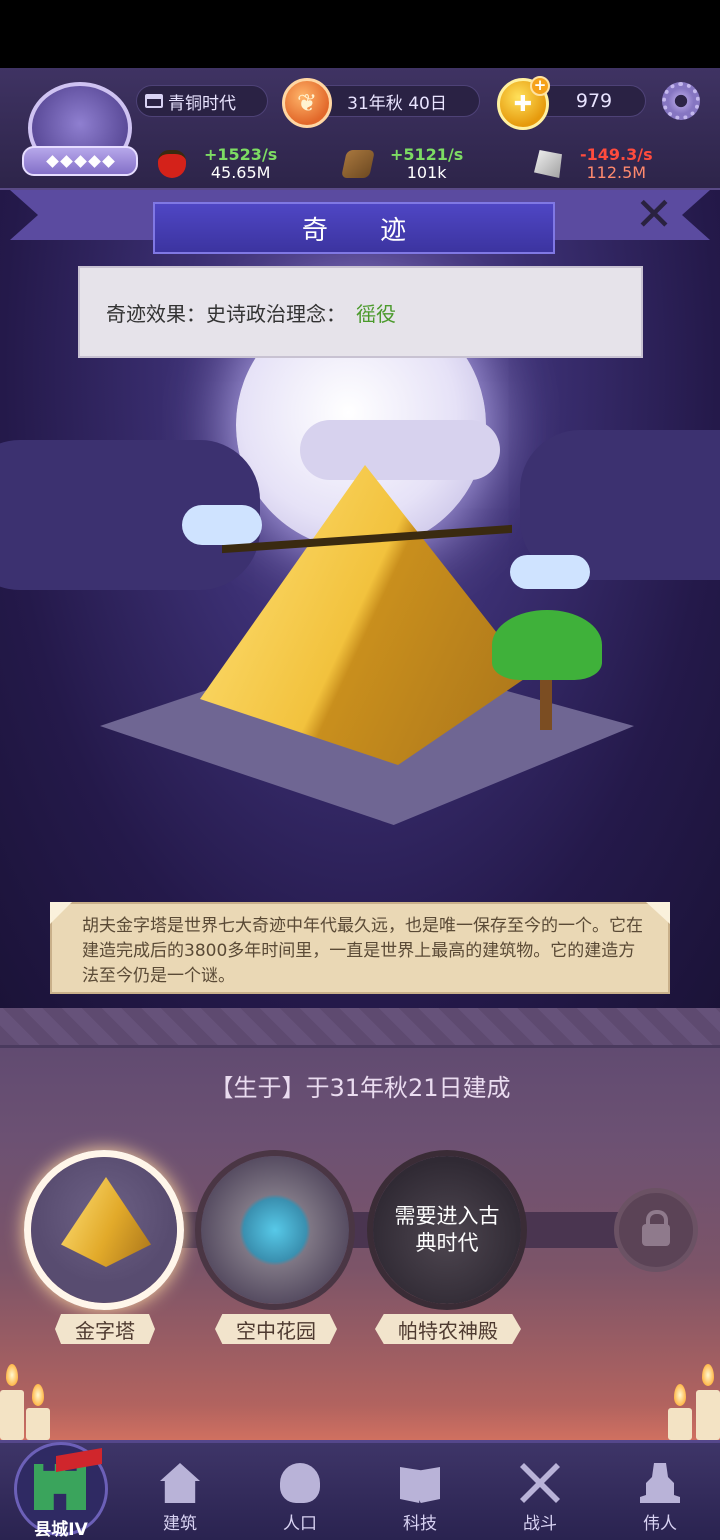 This screenshot has height=1540, width=720. I want to click on food-amount: 45.65M, so click(240, 172).